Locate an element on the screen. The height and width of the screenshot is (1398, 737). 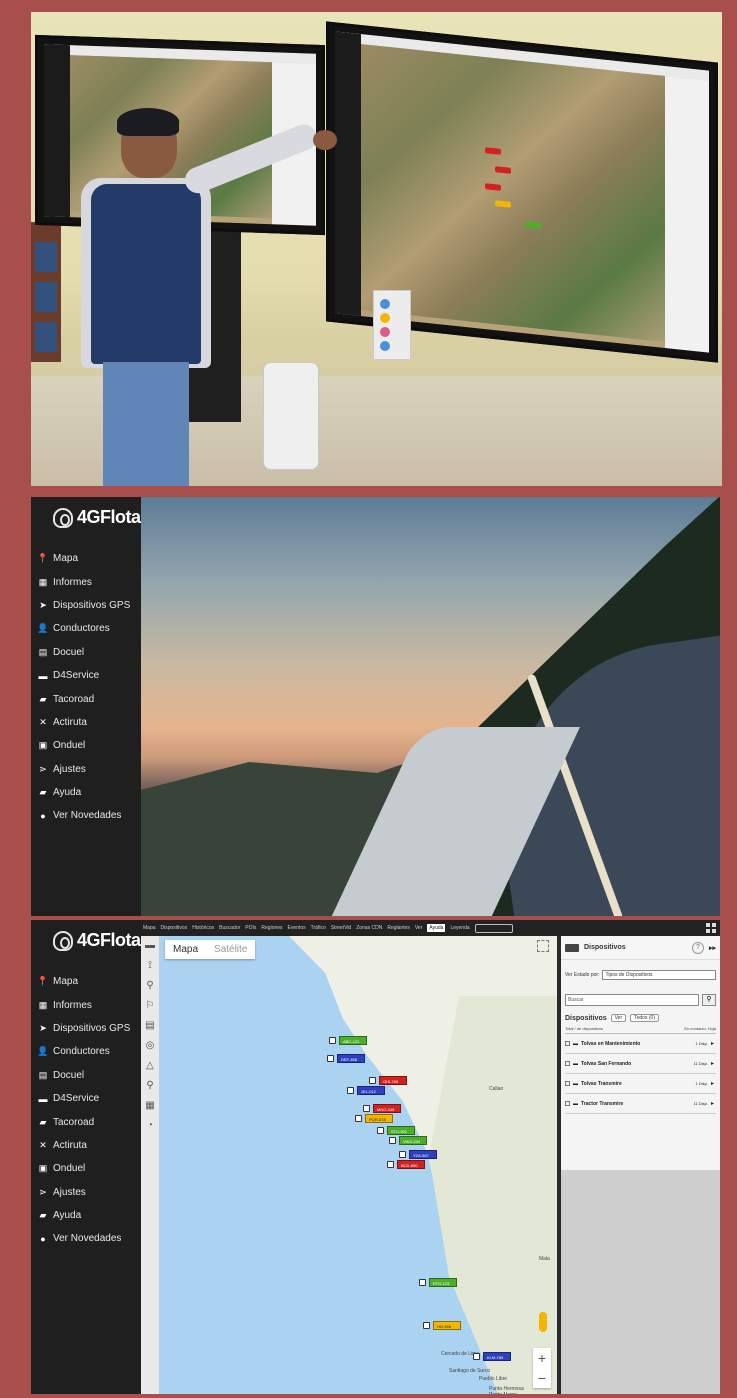
device-search-input: Buscar is located at coordinates (632, 1000).